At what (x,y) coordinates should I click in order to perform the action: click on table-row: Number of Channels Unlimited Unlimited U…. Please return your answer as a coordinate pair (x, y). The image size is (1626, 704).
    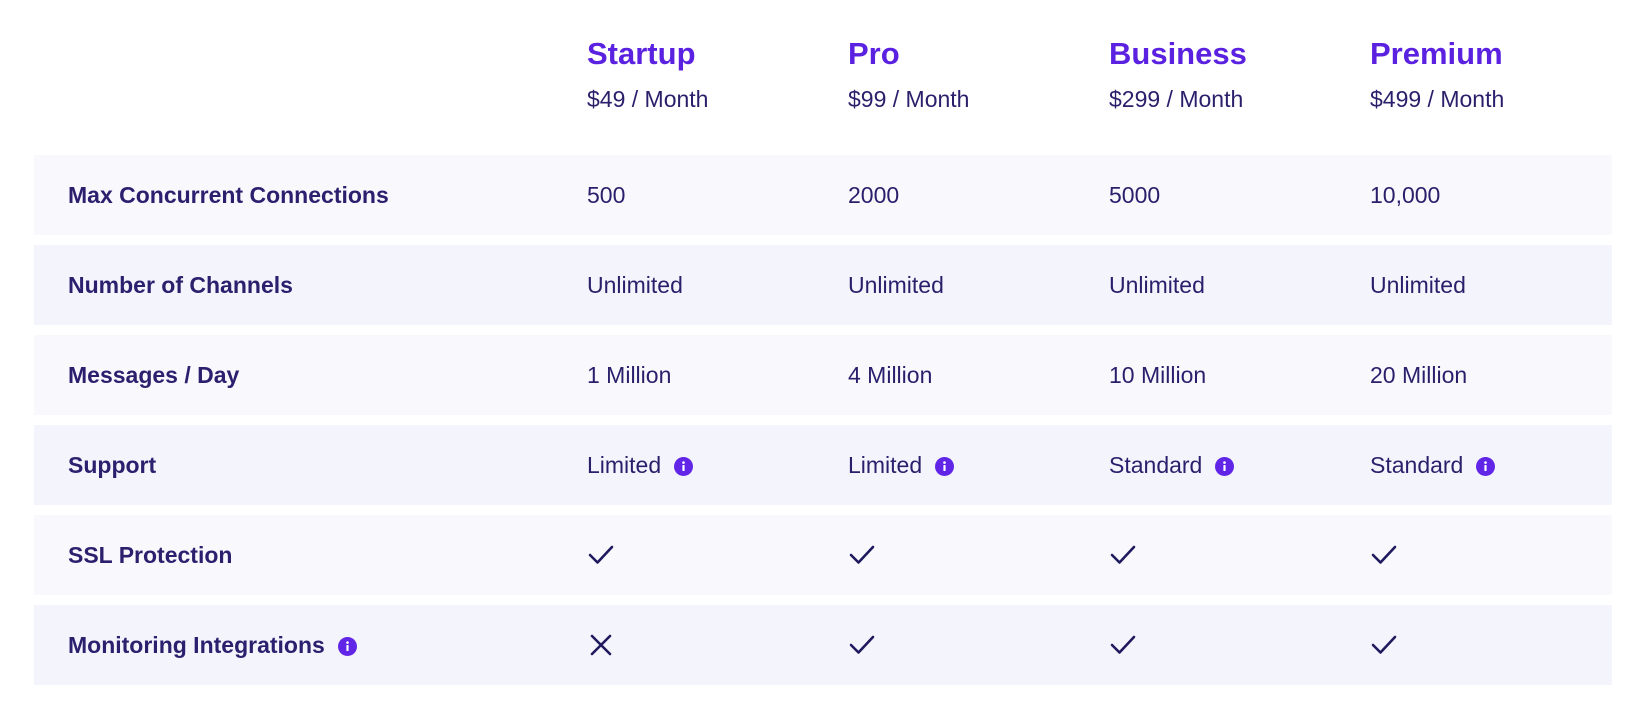
    Looking at the image, I should click on (823, 285).